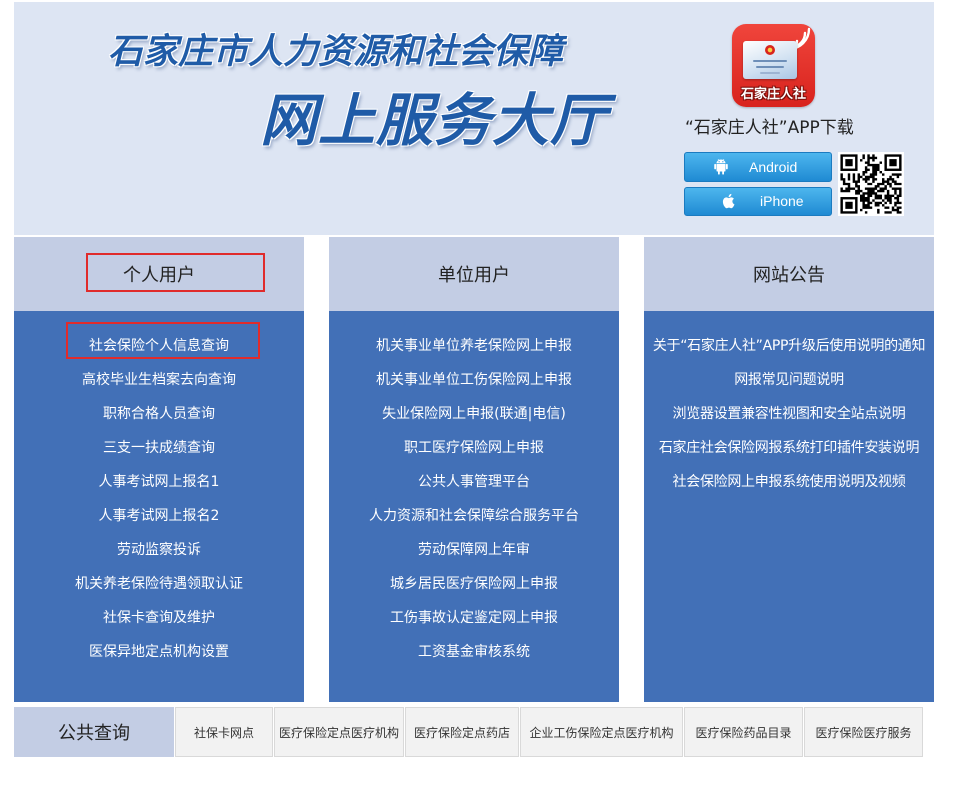 The image size is (966, 807). Describe the element at coordinates (782, 201) in the screenshot. I see `iphone-button-label: iPhone` at that location.